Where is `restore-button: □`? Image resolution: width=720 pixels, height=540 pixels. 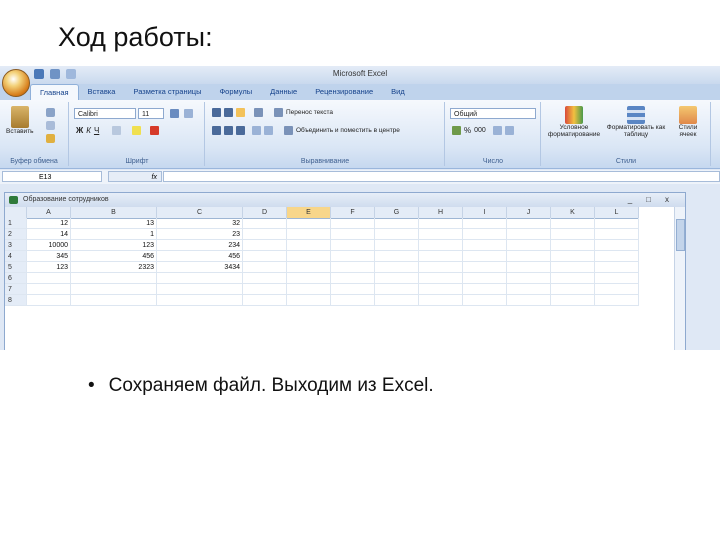 restore-button: □ is located at coordinates (648, 200).